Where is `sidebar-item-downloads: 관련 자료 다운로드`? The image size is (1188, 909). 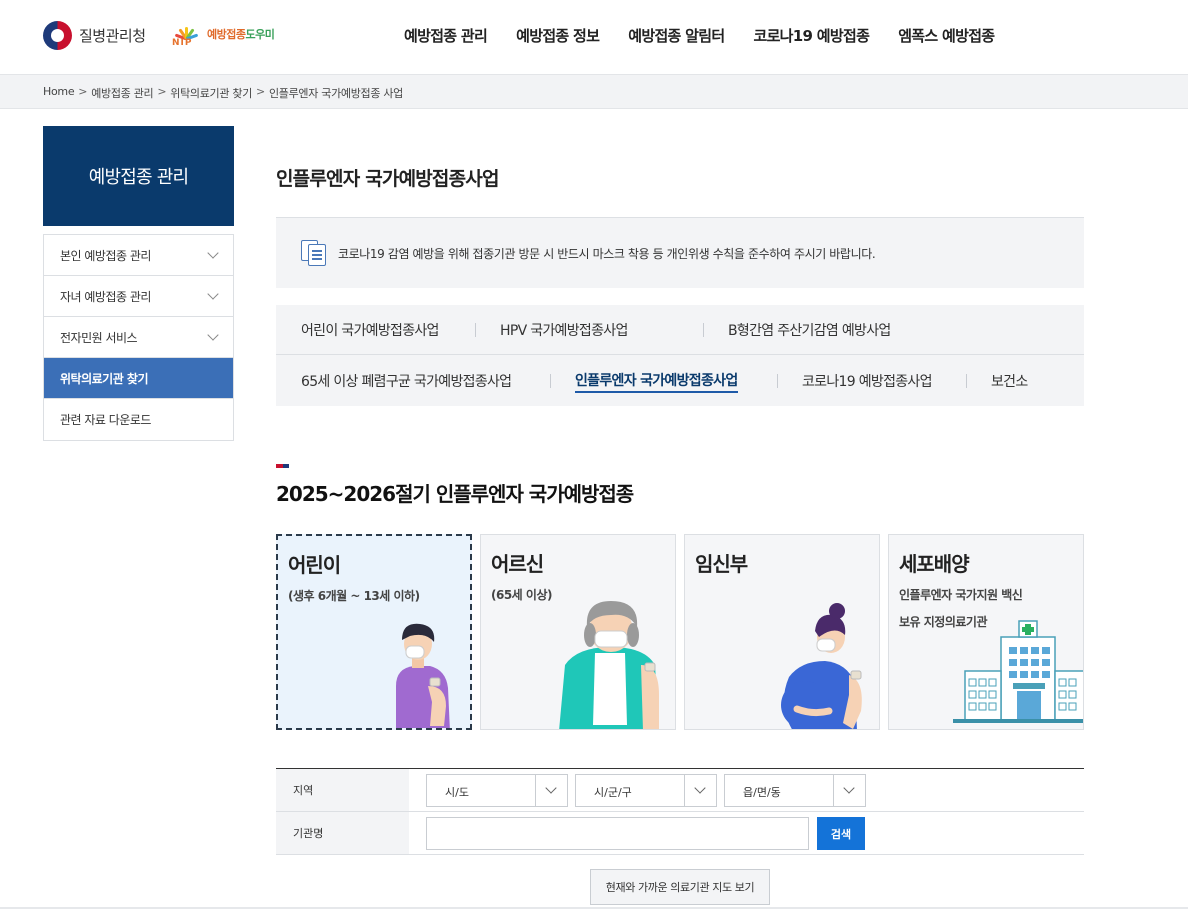 sidebar-item-downloads: 관련 자료 다운로드 is located at coordinates (138, 419).